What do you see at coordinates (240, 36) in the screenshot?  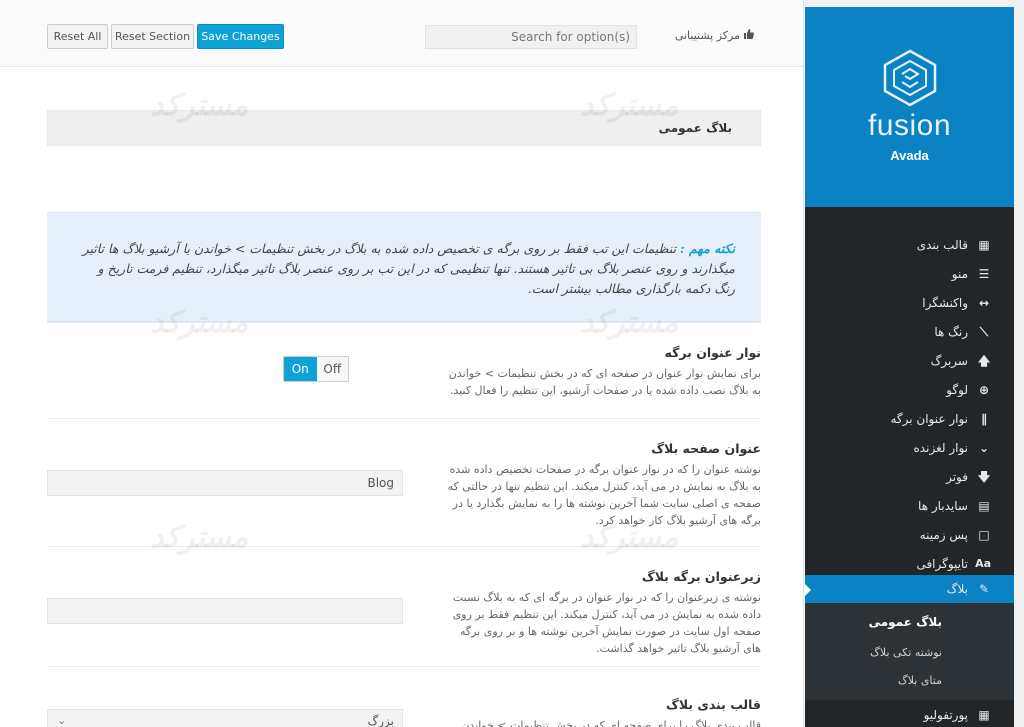 I see `save-changes-button: Save Changes` at bounding box center [240, 36].